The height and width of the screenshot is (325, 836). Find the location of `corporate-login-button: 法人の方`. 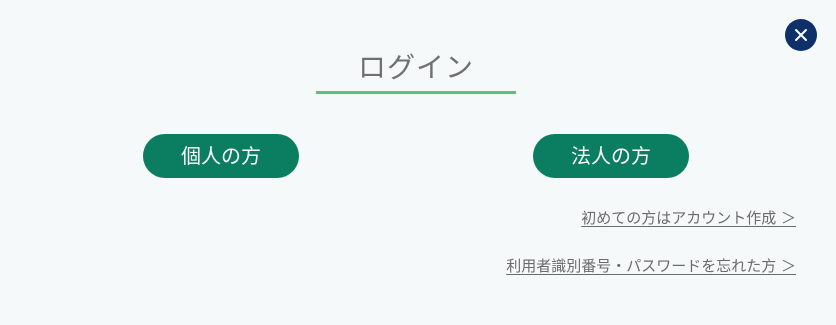

corporate-login-button: 法人の方 is located at coordinates (611, 156).